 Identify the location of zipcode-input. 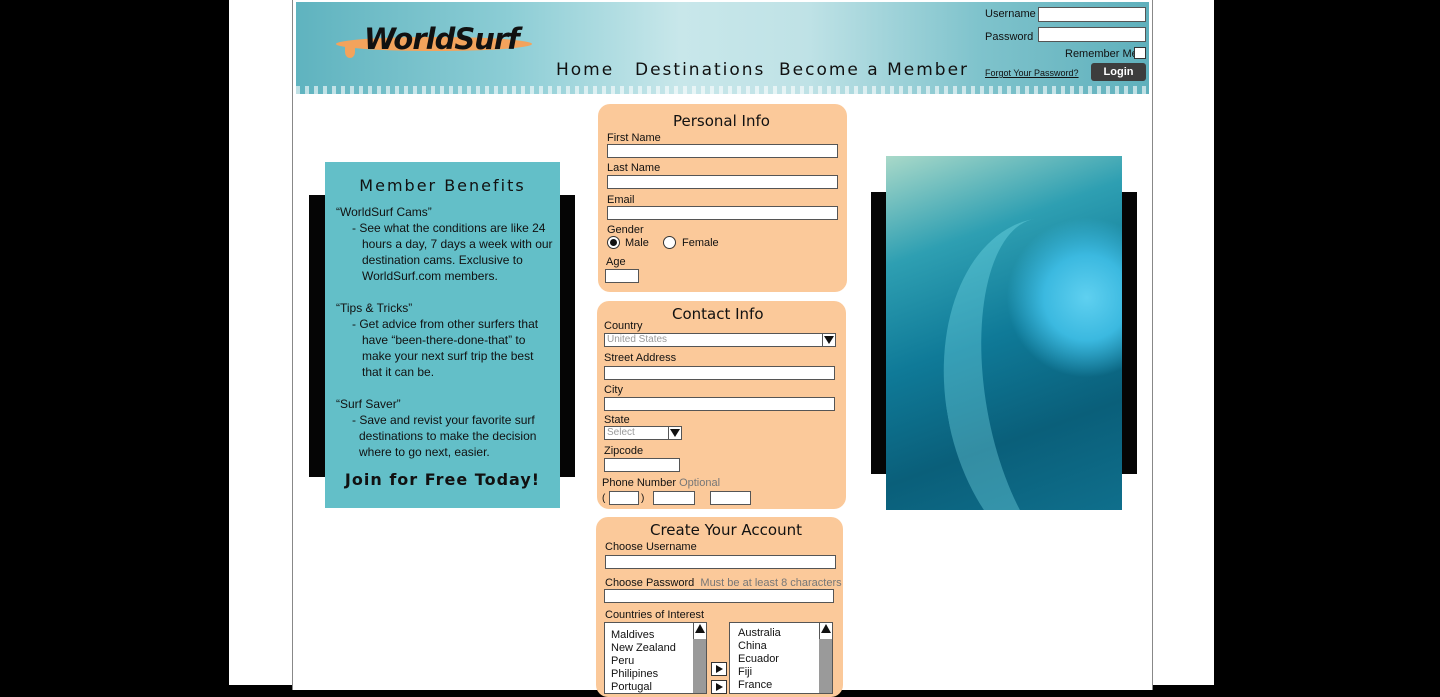
(642, 465).